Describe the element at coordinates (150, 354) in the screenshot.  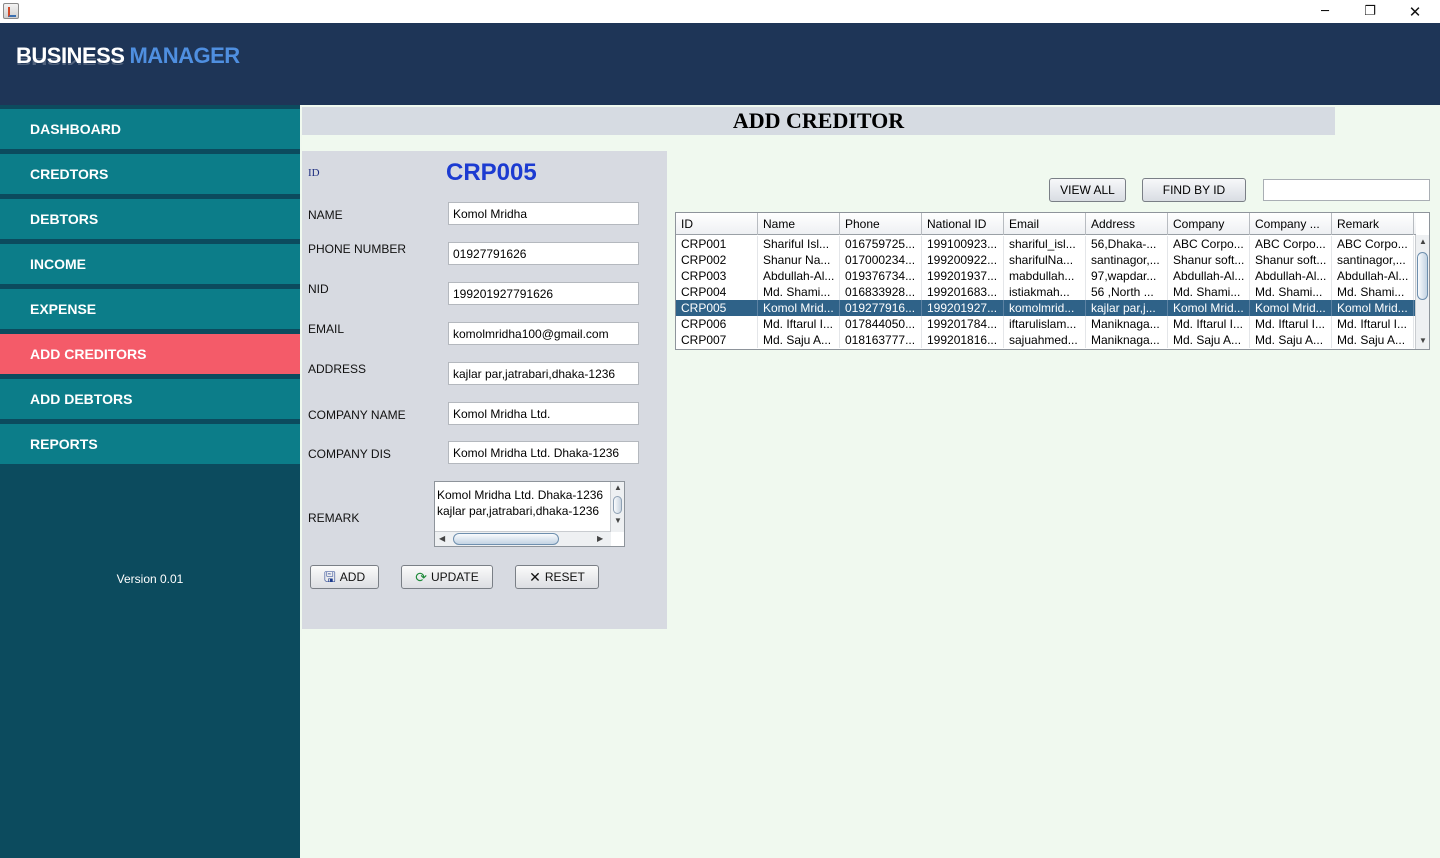
I see `sidebar-item-add-creditors: ADD CREDITORS` at that location.